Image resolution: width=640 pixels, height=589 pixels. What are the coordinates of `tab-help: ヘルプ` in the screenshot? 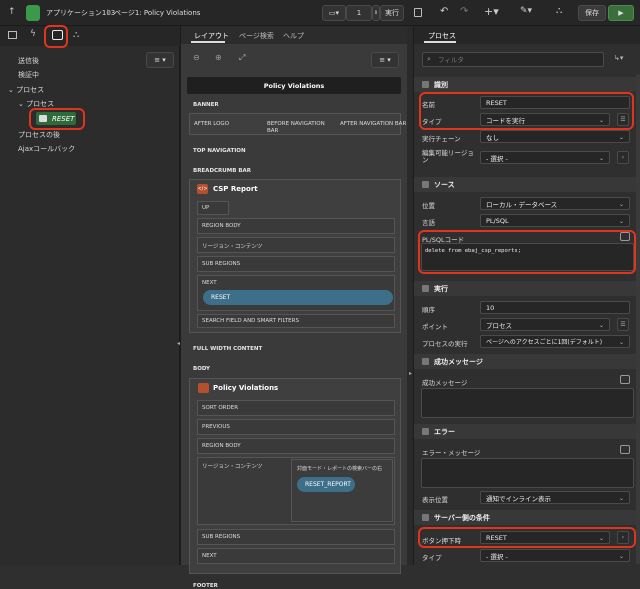 It's located at (293, 36).